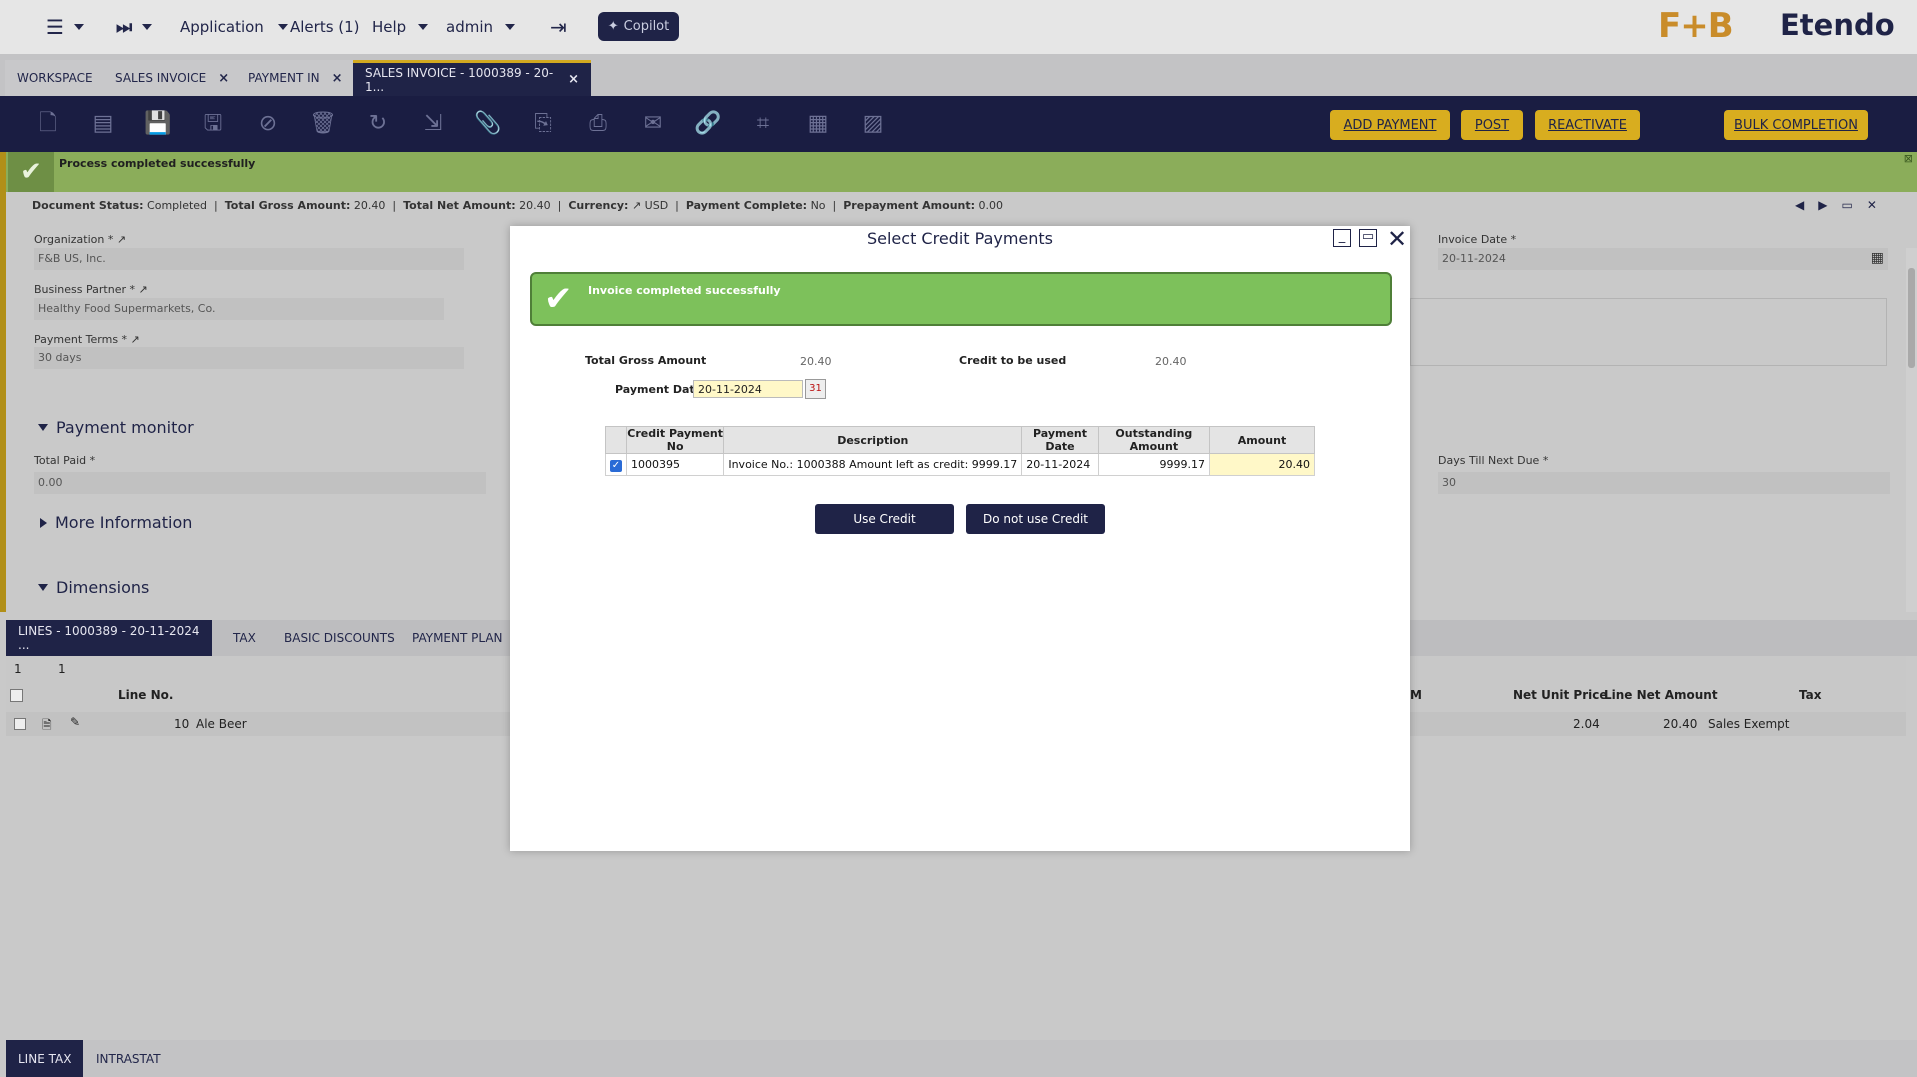  What do you see at coordinates (65, 27) in the screenshot?
I see `app-menu-icon: ☰` at bounding box center [65, 27].